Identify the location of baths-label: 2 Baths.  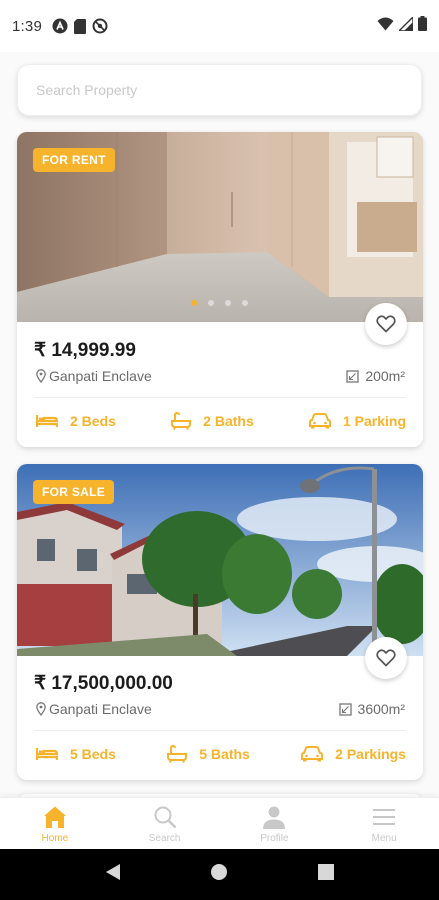
(228, 421).